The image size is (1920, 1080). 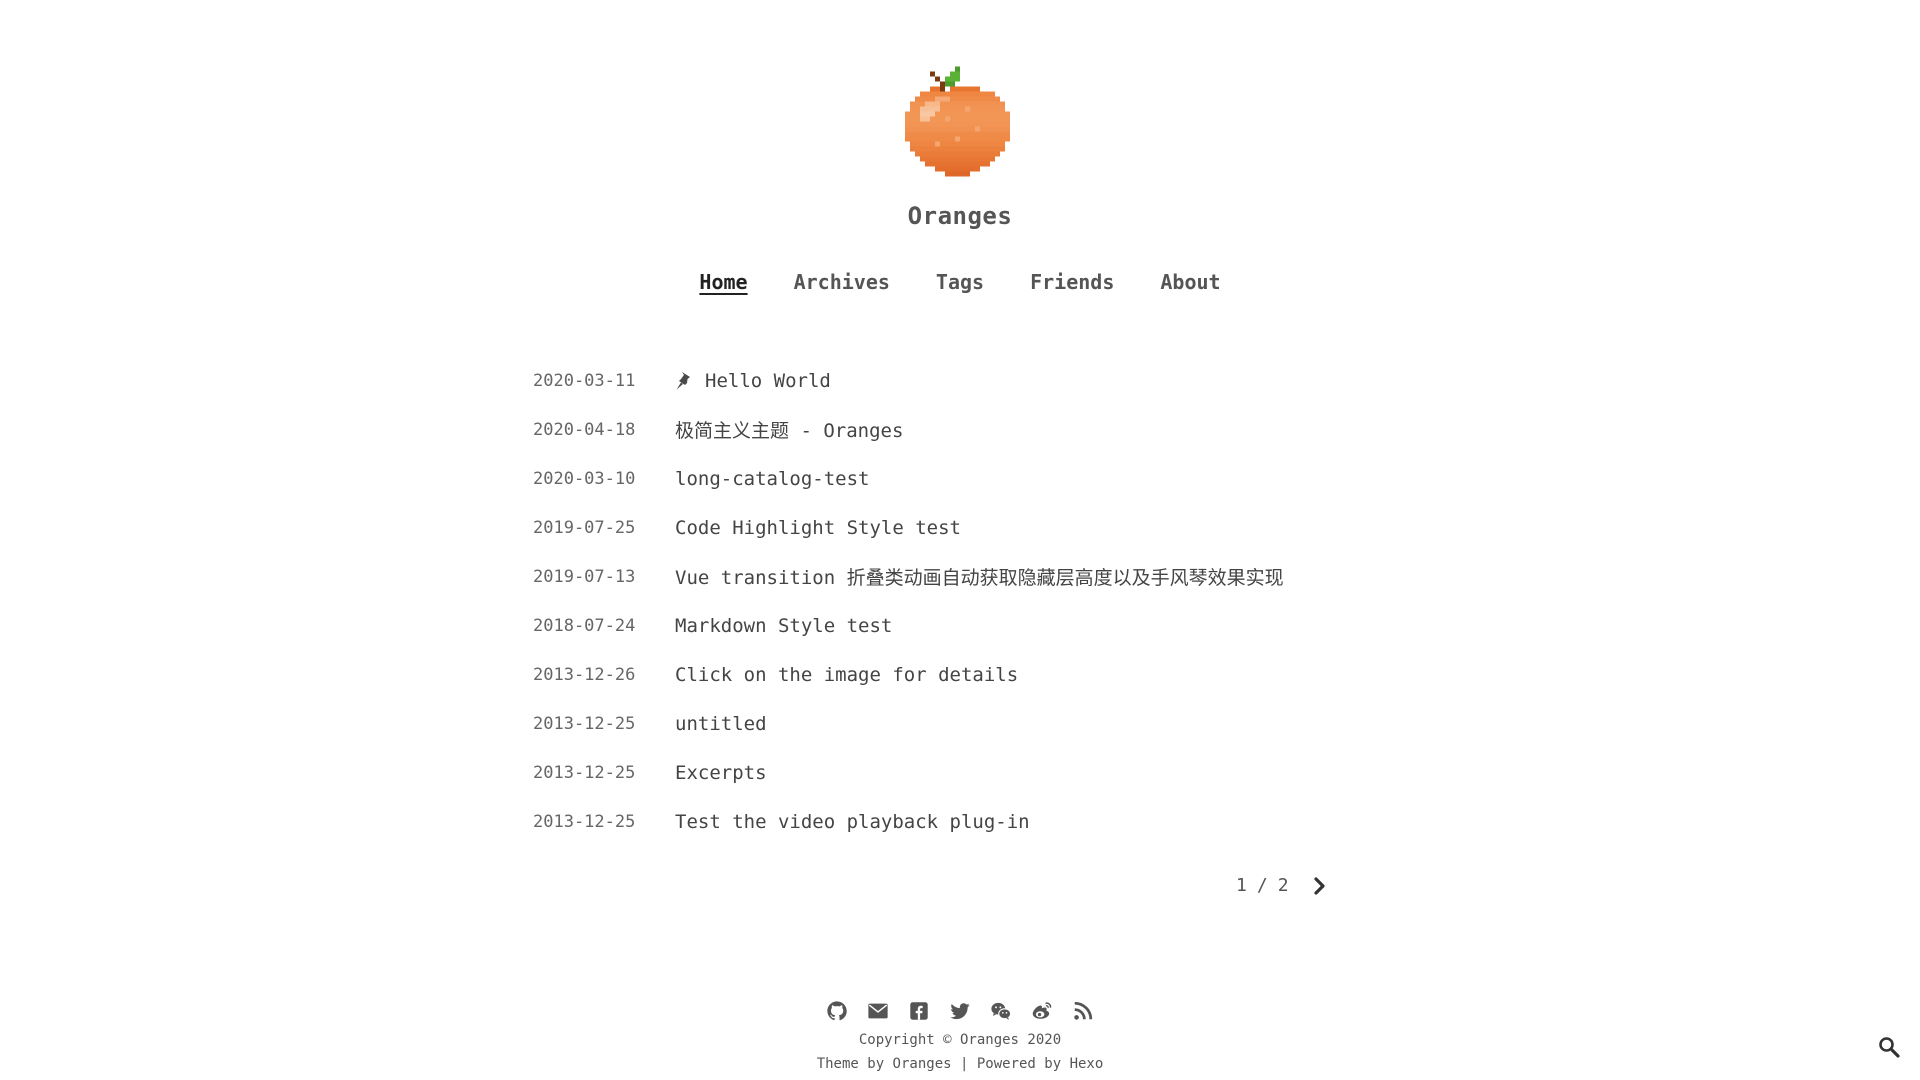 I want to click on post-title-link: untitled, so click(x=721, y=724).